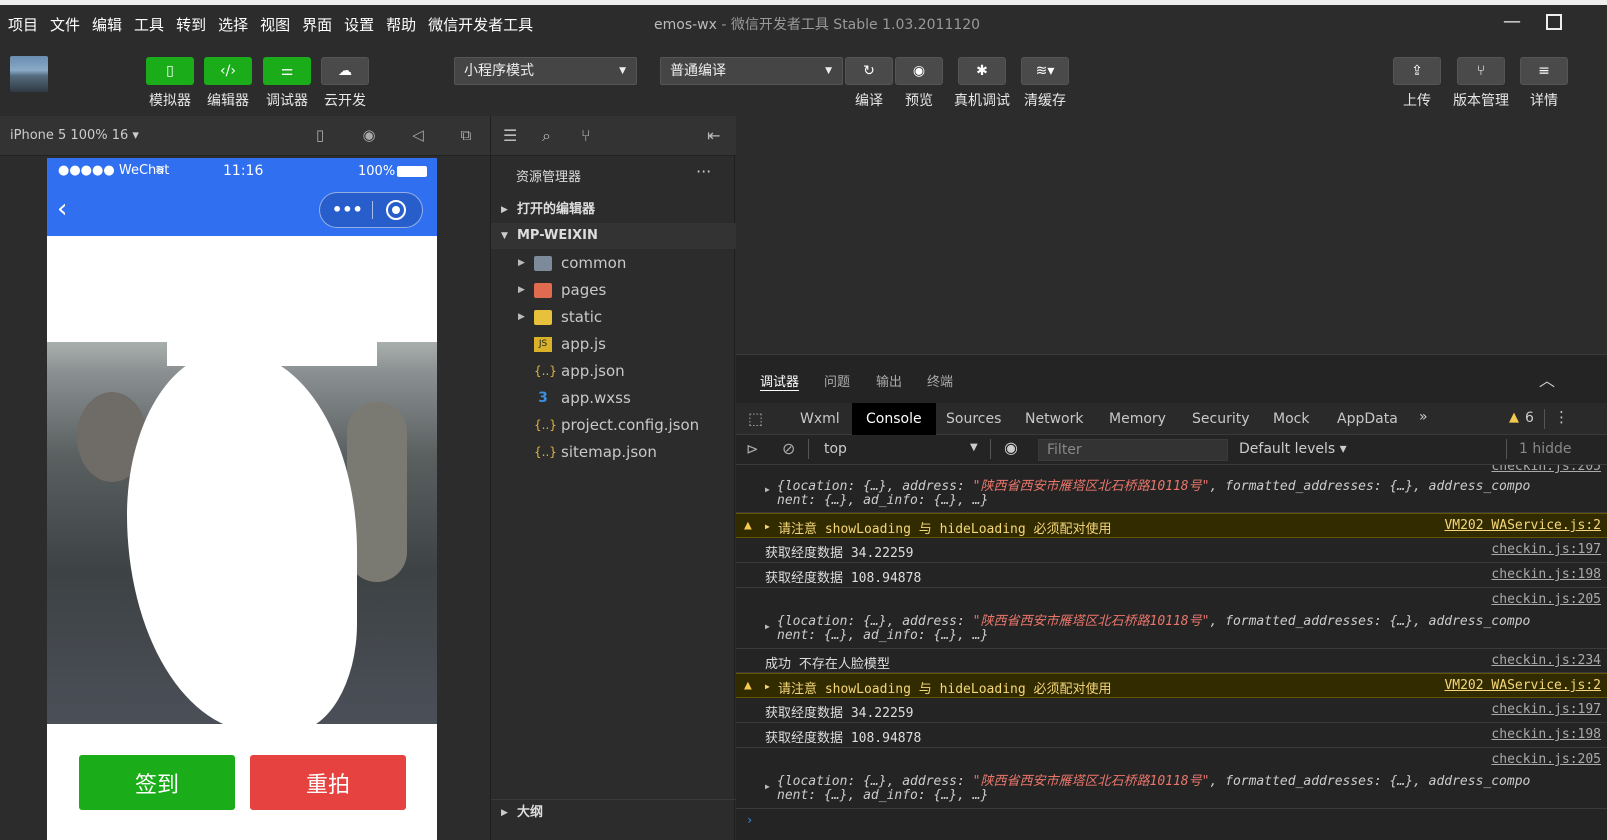  I want to click on warning-count: 6, so click(1529, 418).